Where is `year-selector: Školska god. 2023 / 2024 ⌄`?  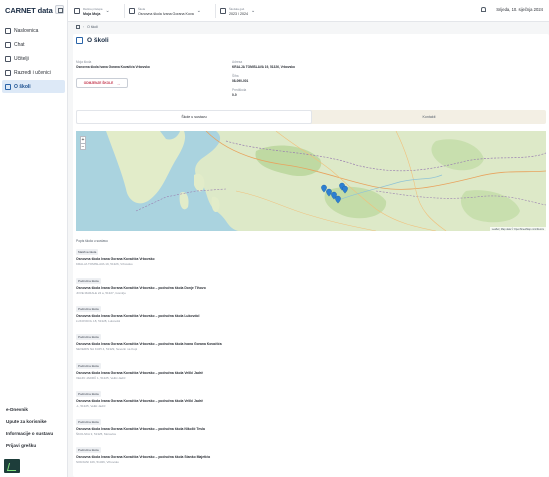 year-selector: Školska god. 2023 / 2024 ⌄ is located at coordinates (237, 11).